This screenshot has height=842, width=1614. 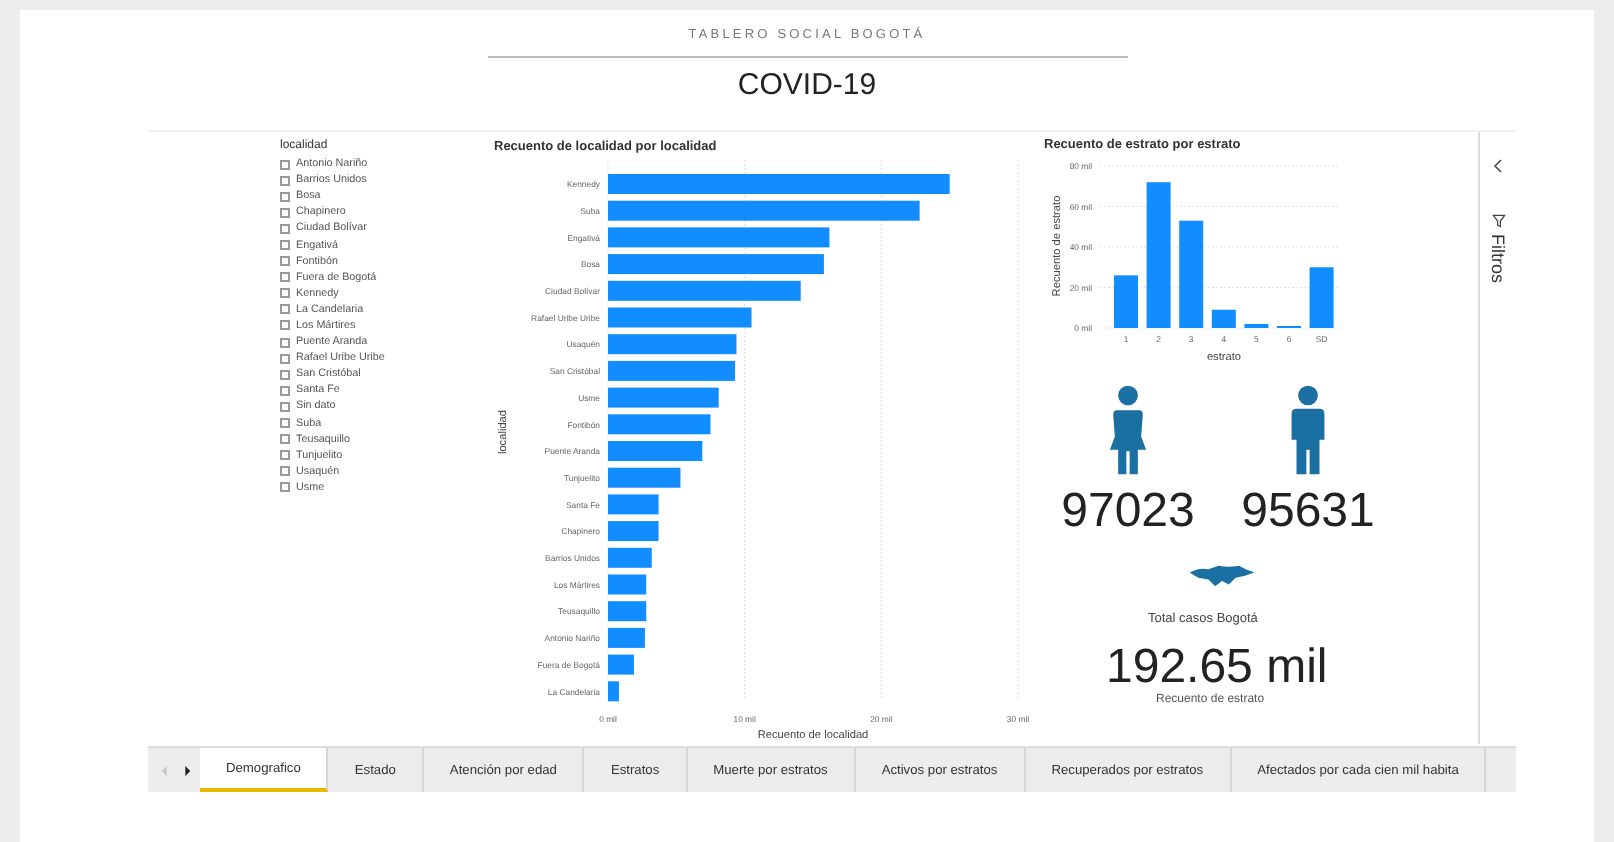 I want to click on count-value: 97023, so click(x=1128, y=512).